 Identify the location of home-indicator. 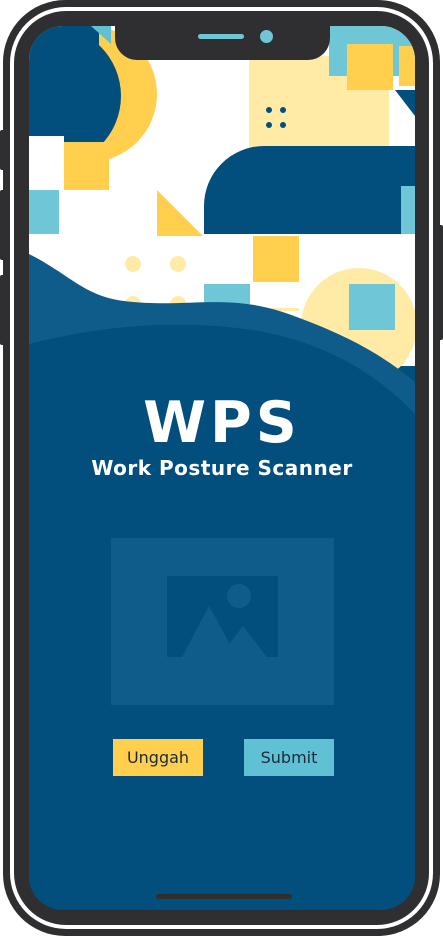
(224, 896).